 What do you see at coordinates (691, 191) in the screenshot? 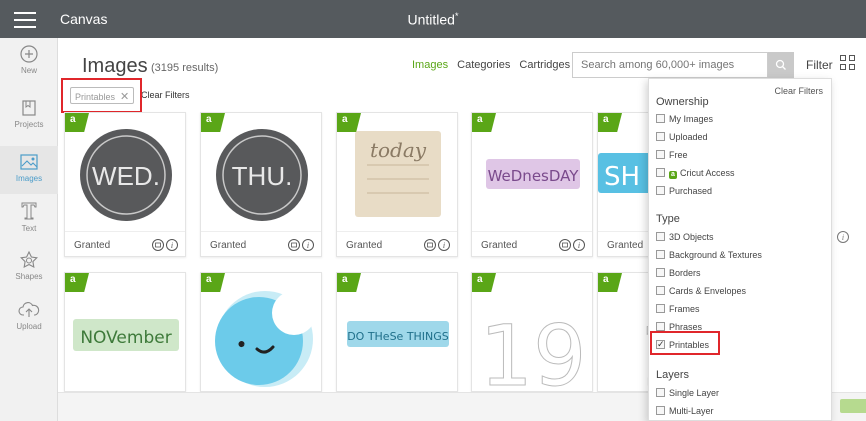
I see `option-label: Purchased` at bounding box center [691, 191].